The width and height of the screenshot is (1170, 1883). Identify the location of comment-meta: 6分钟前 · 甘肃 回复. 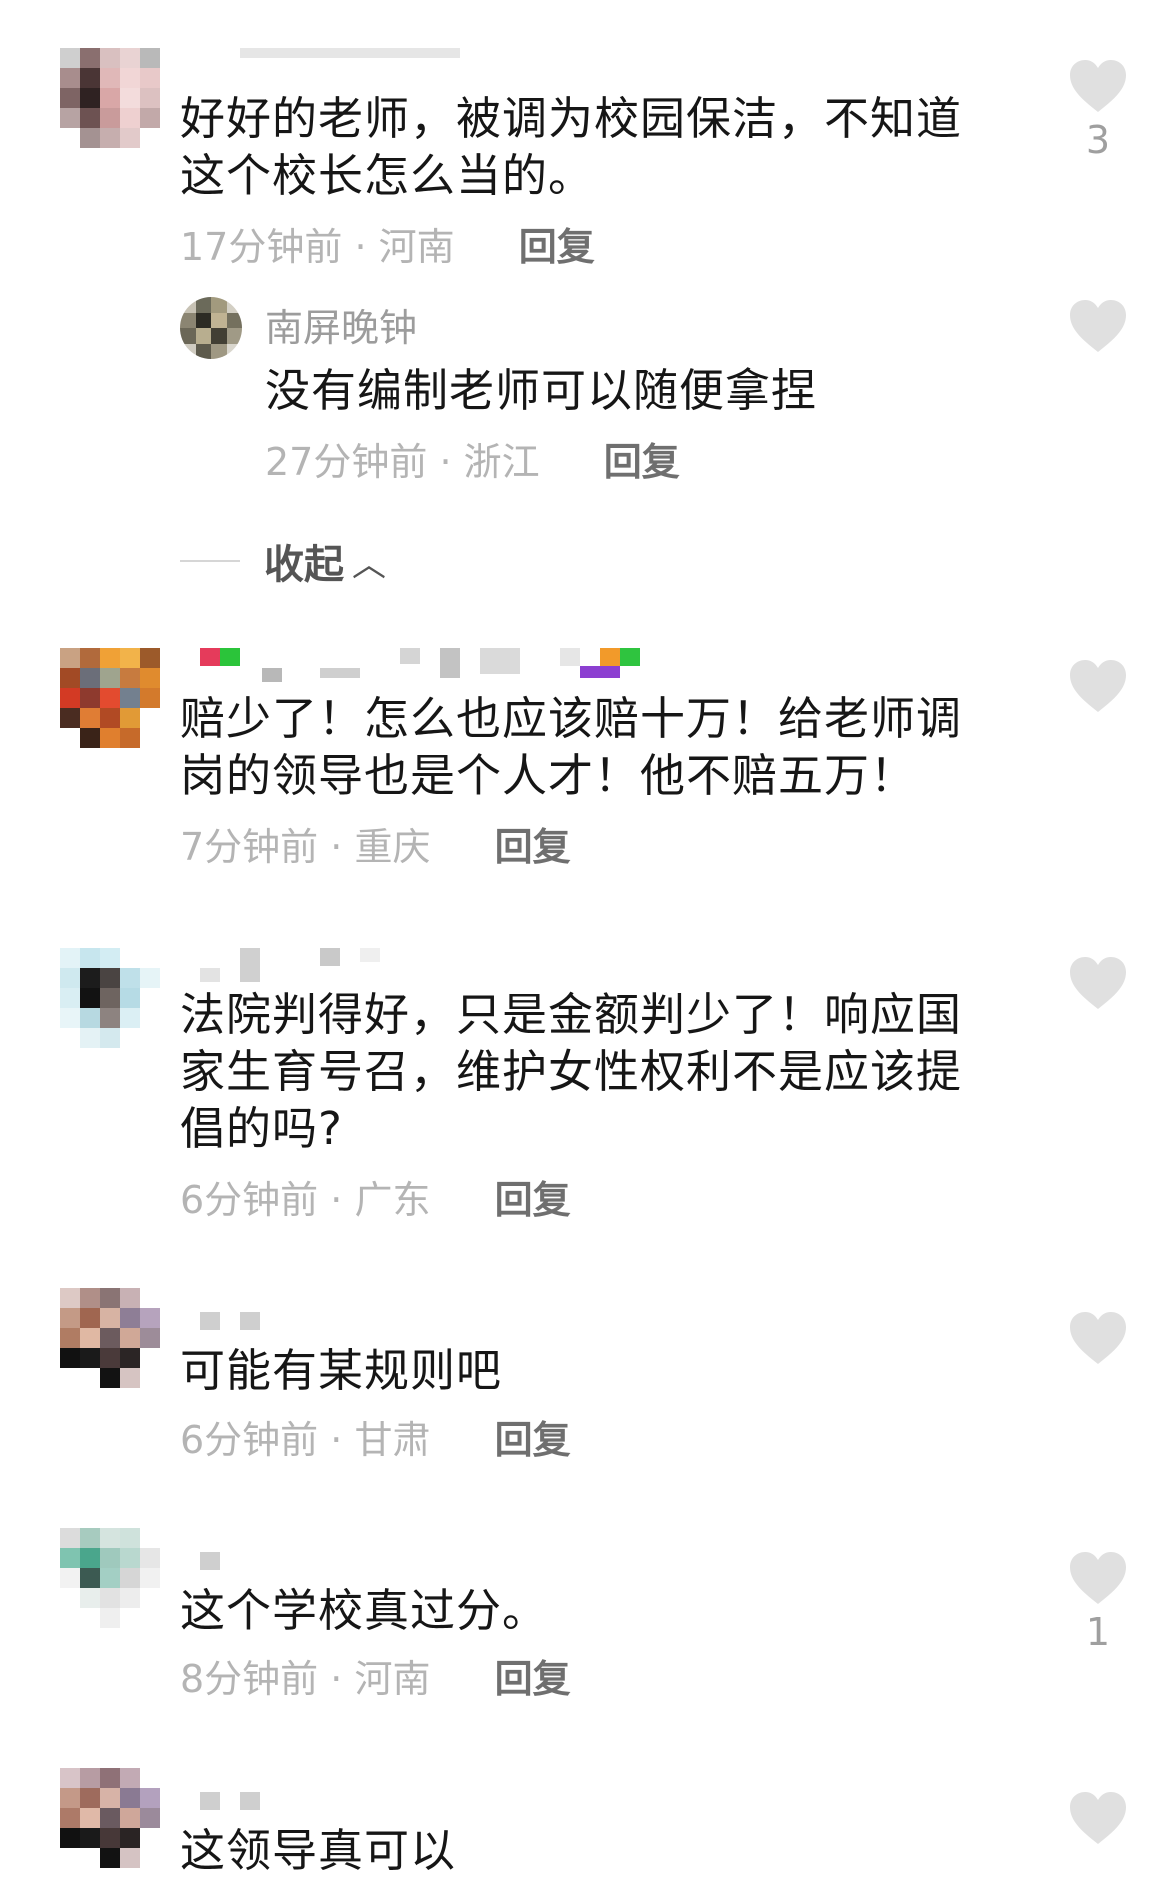
(375, 1436).